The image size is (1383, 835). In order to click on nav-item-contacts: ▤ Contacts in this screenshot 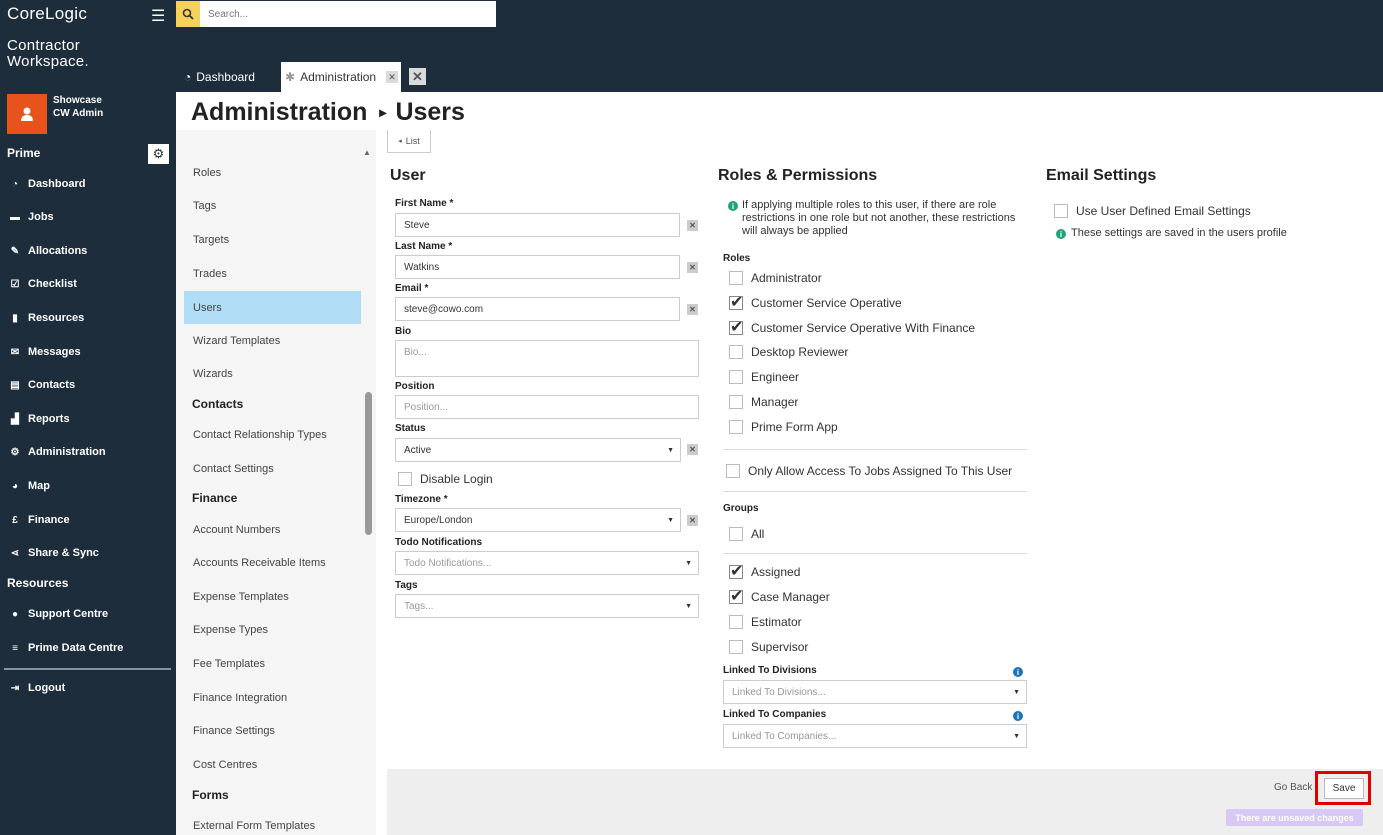, I will do `click(41, 385)`.